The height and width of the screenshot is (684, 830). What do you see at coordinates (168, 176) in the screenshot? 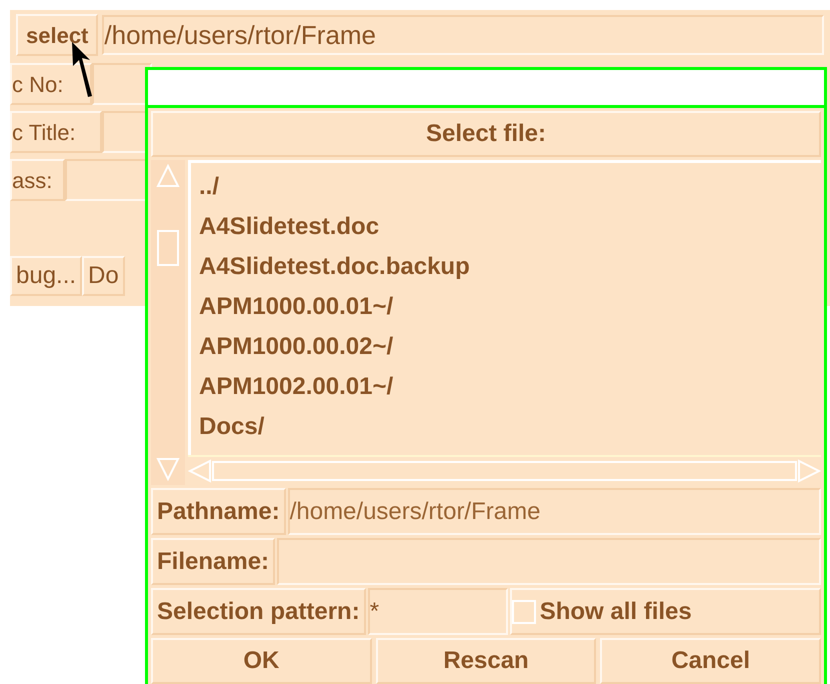
I see `up-arrow-icon` at bounding box center [168, 176].